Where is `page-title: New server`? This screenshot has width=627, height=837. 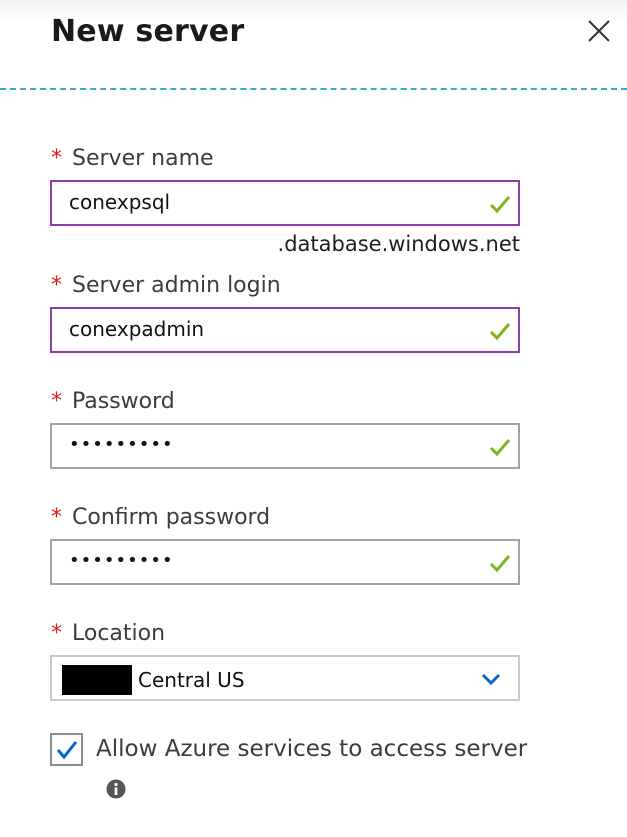 page-title: New server is located at coordinates (148, 31).